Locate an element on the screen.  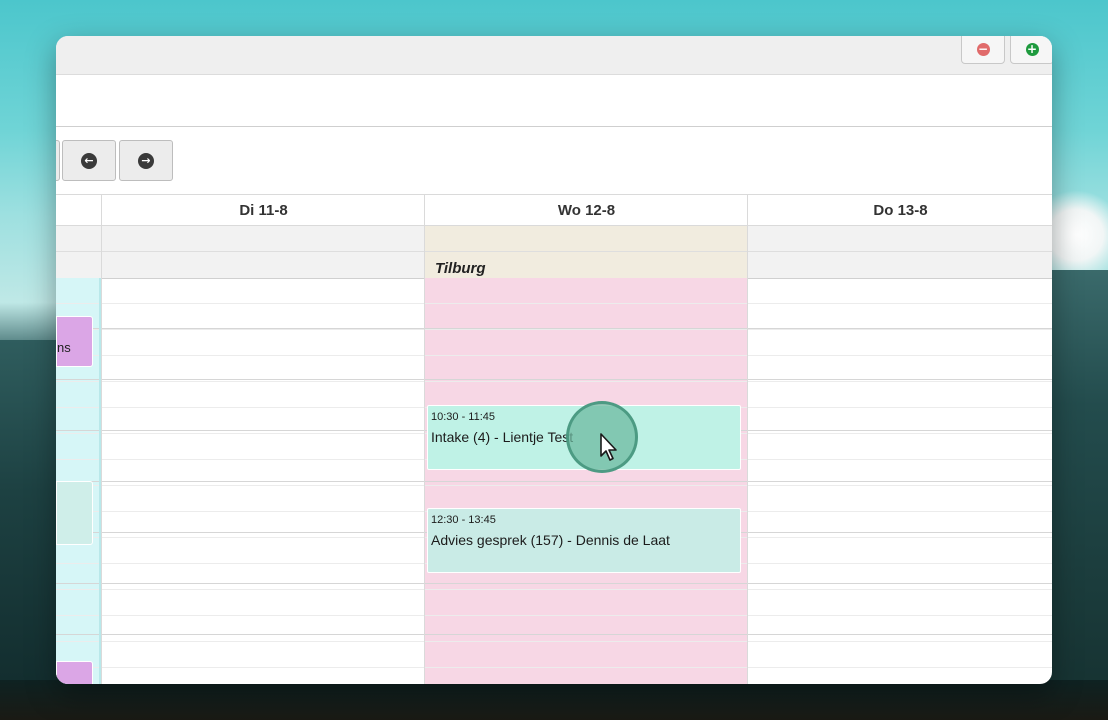
arrow-left-circle-icon: ← is located at coordinates (89, 160).